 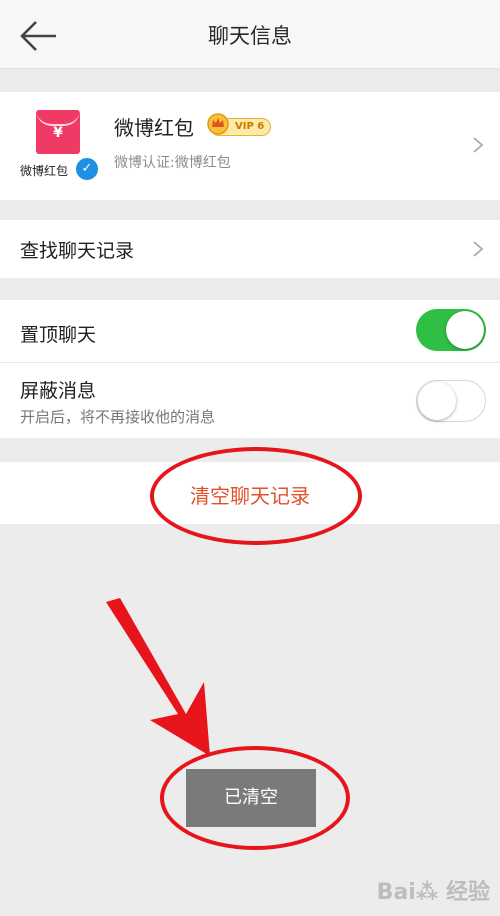 I want to click on profile-card: ¥ 微博红包 ✓ 微博红包 微博认证:微博红包, so click(x=250, y=146).